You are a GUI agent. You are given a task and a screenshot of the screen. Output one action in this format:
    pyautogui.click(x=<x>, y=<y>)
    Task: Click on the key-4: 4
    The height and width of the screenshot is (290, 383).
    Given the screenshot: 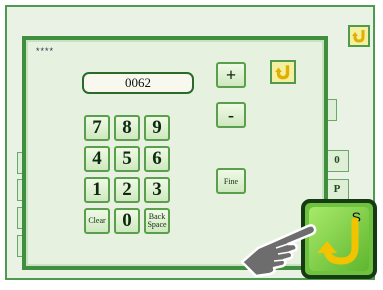 What is the action you would take?
    pyautogui.click(x=97, y=159)
    